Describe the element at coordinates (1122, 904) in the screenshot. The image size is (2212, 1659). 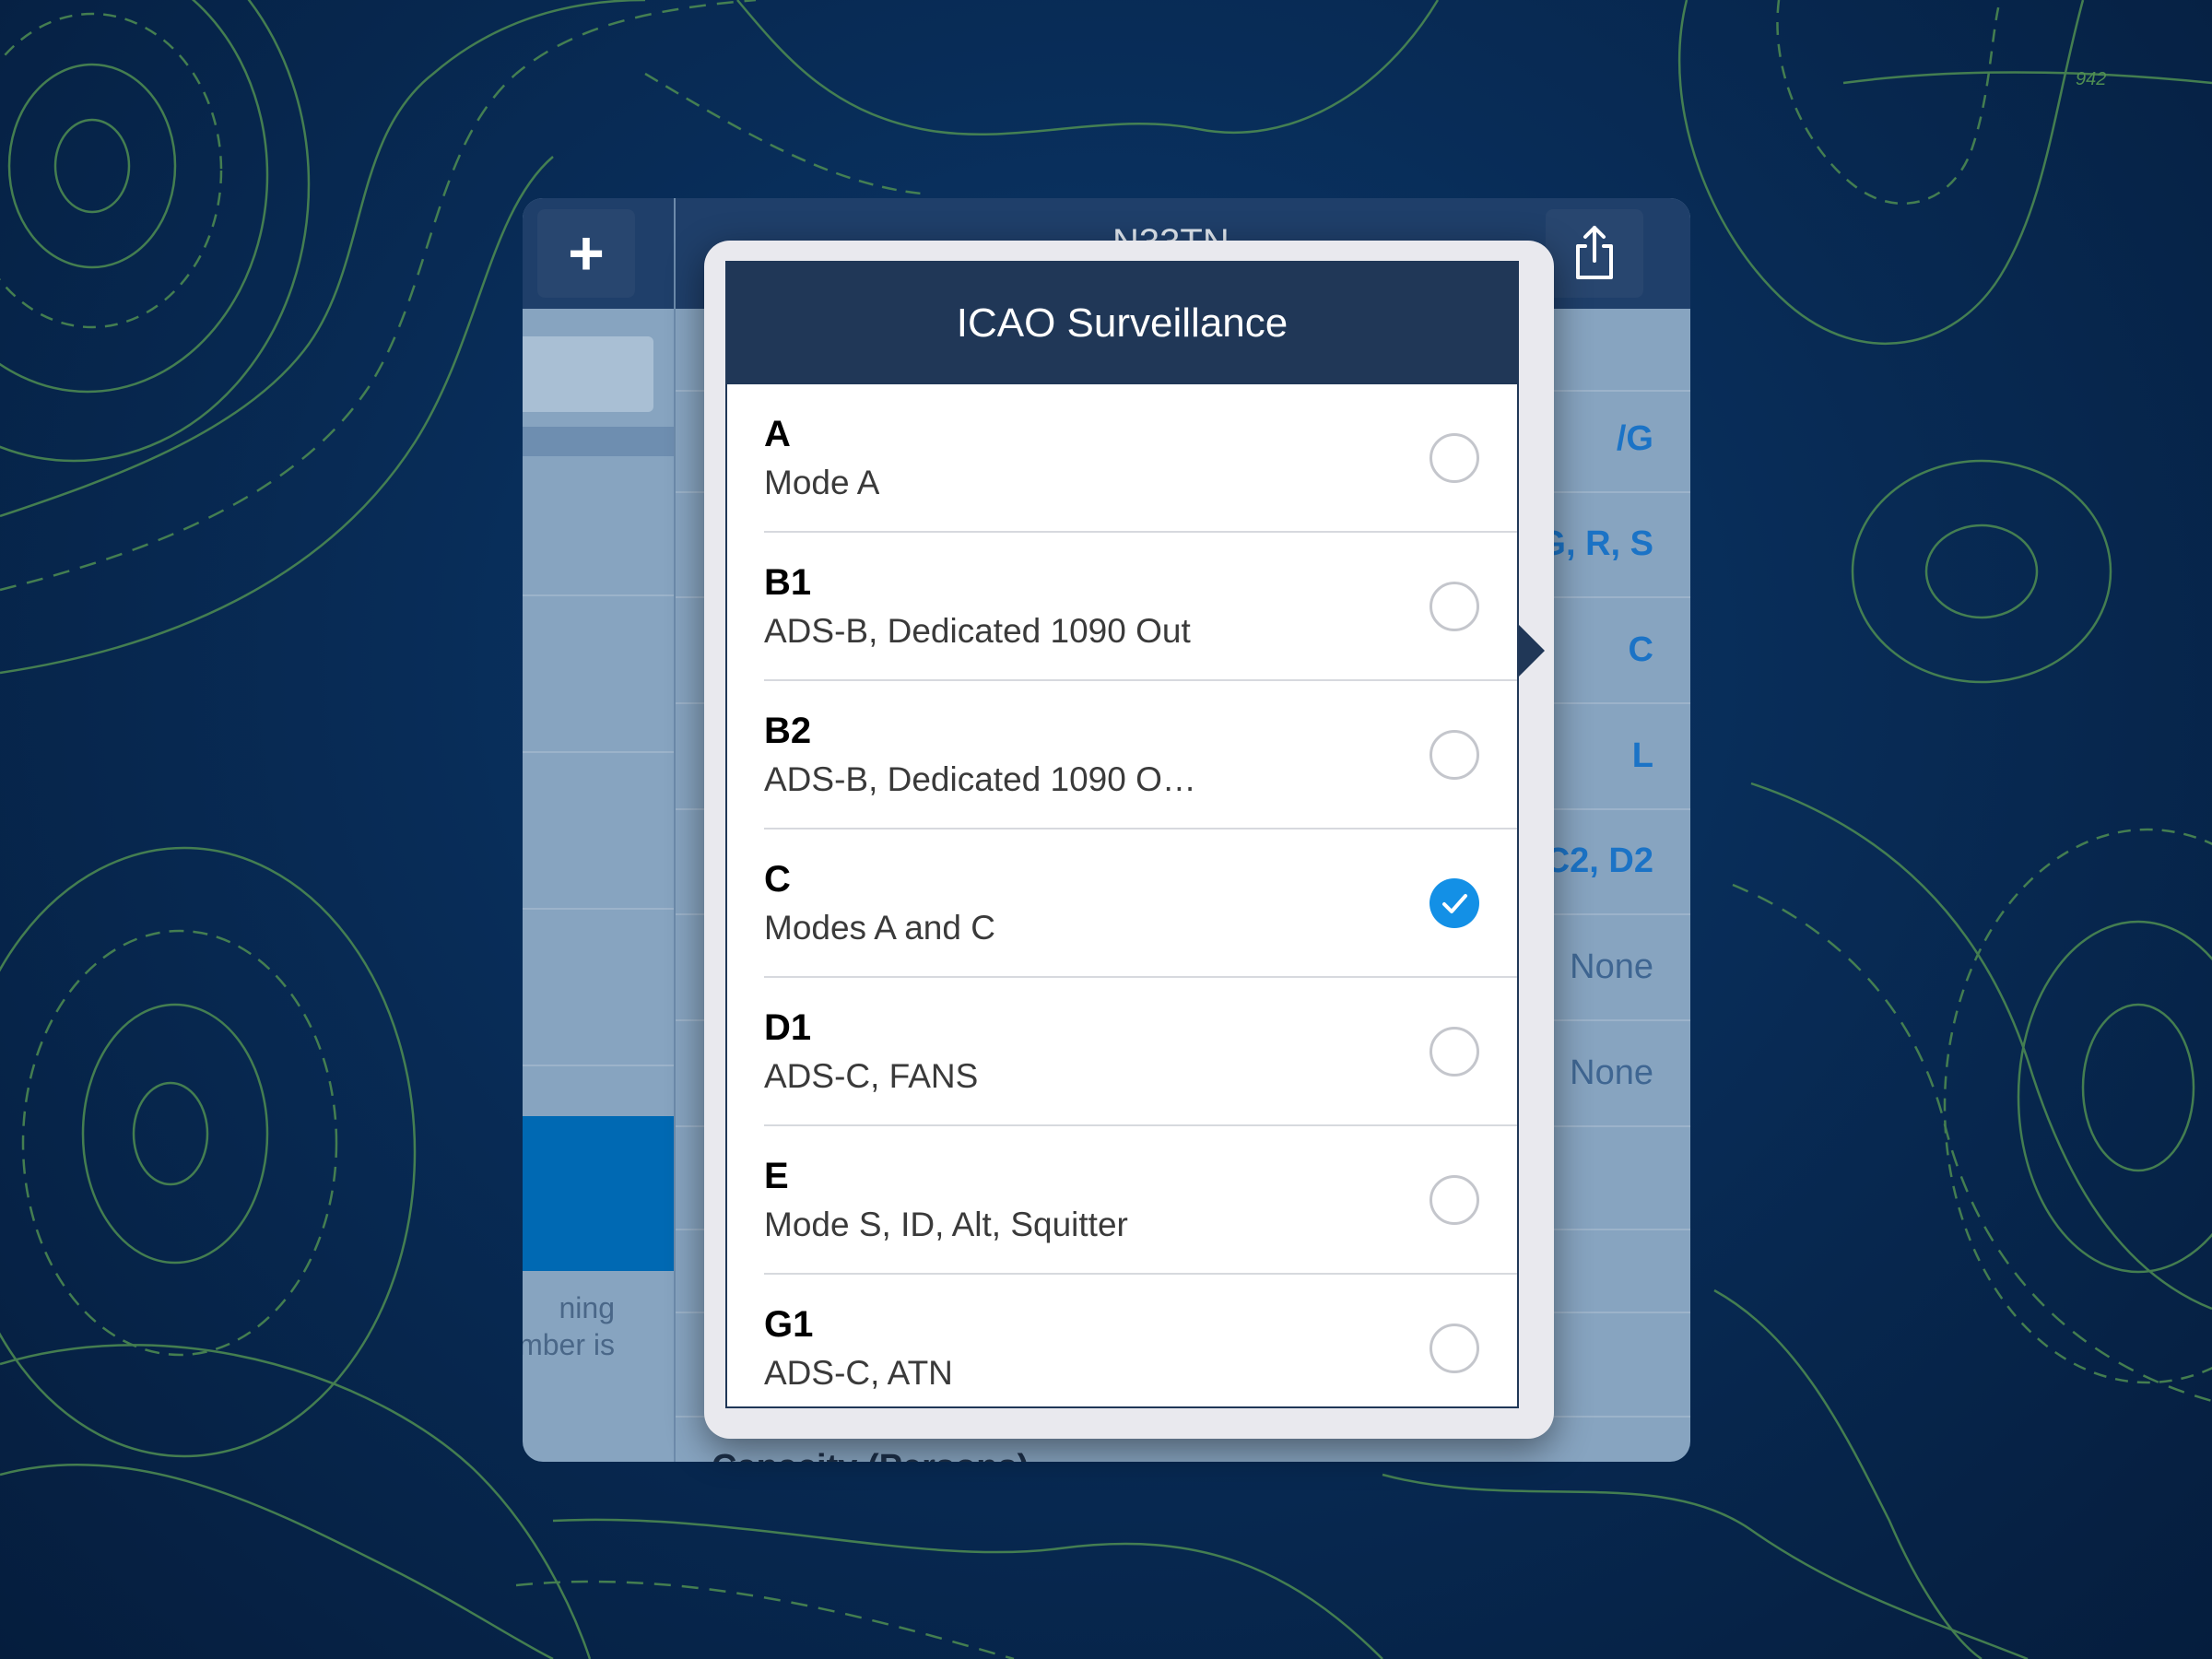
I see `surveillance-option-c: C Modes A and C` at that location.